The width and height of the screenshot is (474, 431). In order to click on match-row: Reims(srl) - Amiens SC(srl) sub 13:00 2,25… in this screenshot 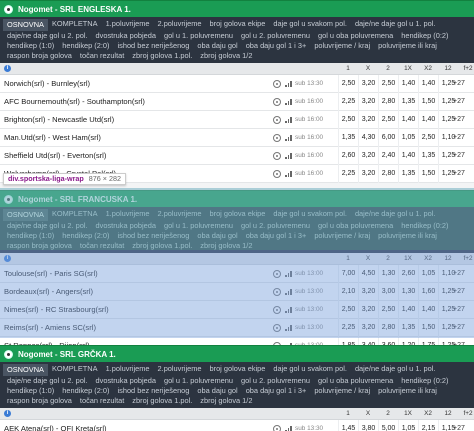, I will do `click(237, 328)`.